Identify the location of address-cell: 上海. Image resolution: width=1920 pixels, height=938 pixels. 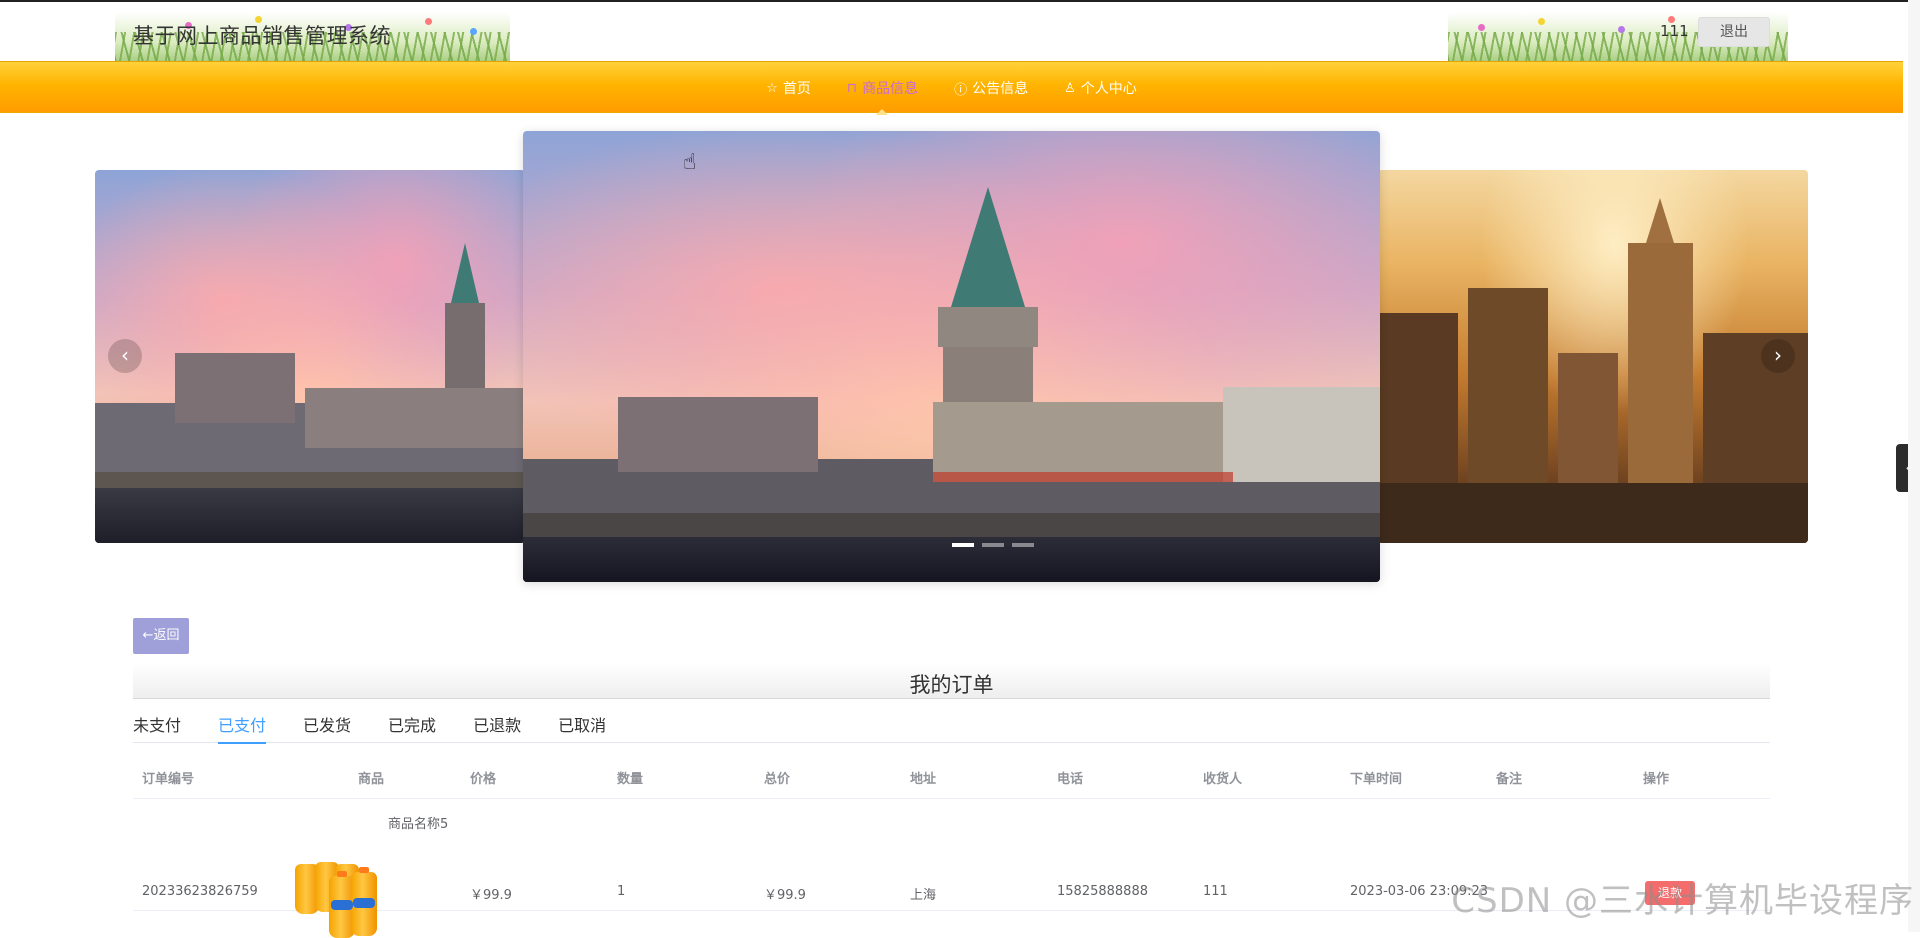
(923, 893).